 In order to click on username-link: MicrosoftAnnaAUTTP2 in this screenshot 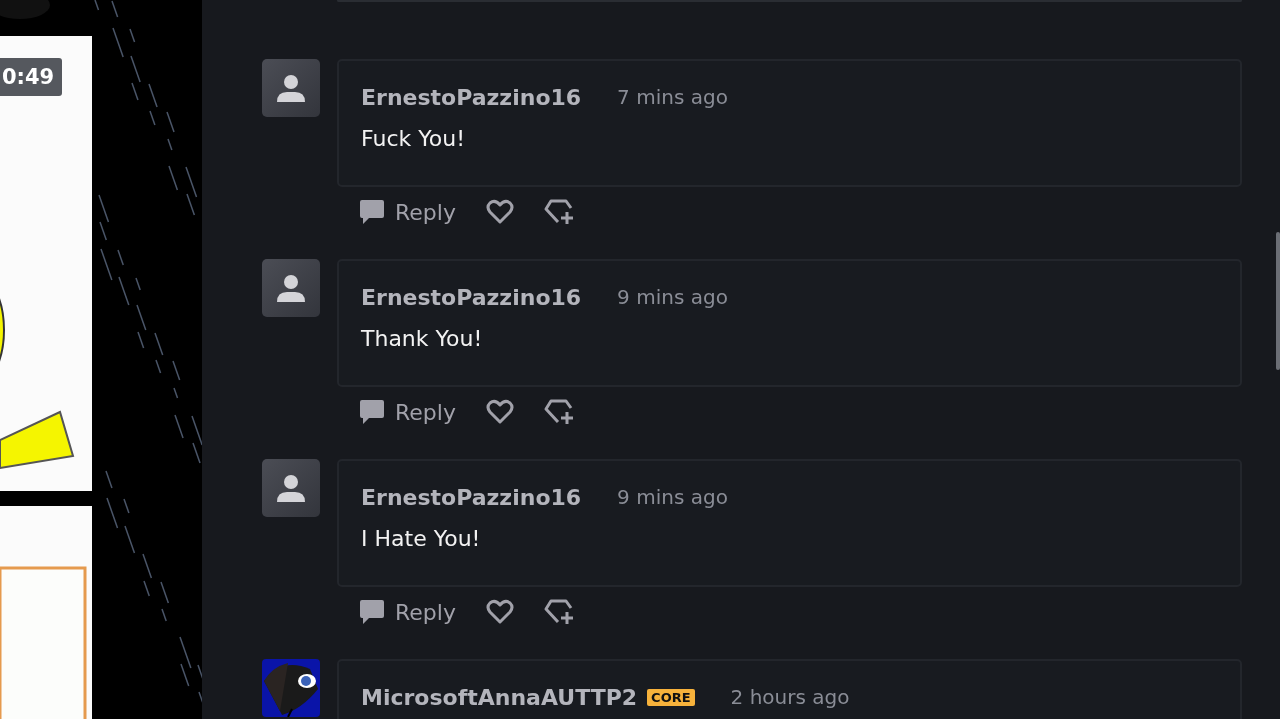, I will do `click(499, 697)`.